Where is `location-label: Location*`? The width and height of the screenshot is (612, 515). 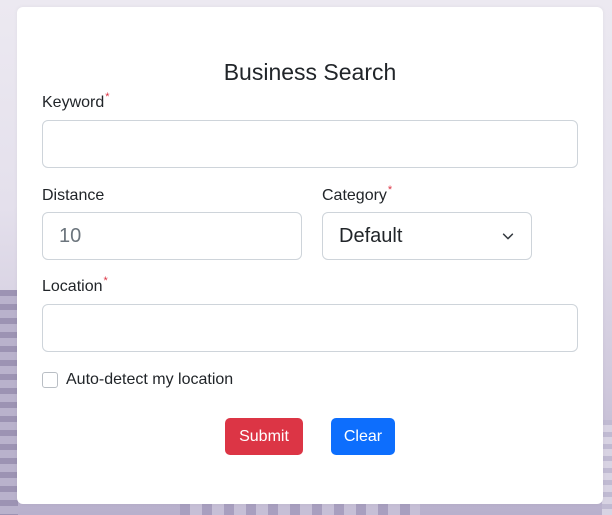 location-label: Location* is located at coordinates (75, 285).